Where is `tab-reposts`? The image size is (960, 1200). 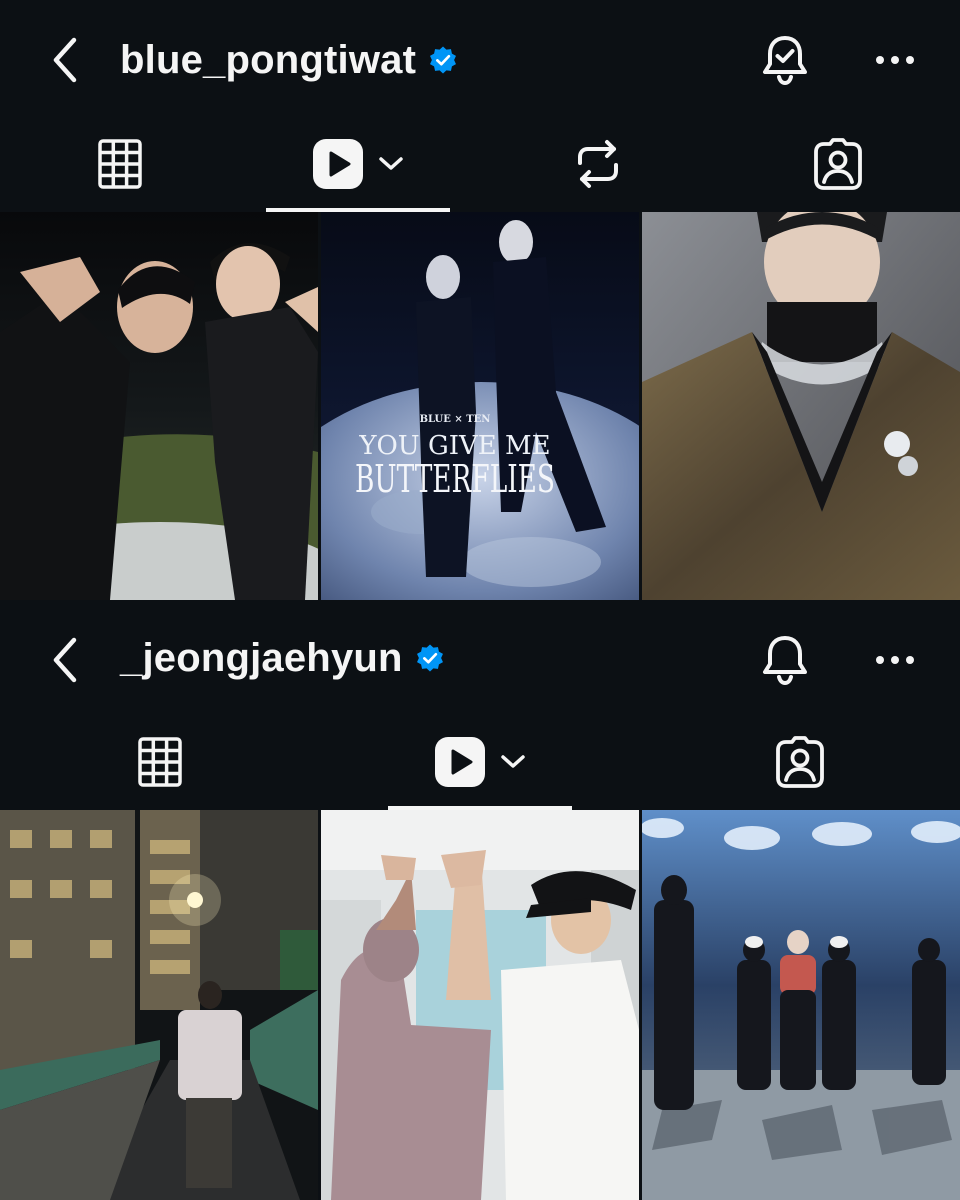 tab-reposts is located at coordinates (598, 164).